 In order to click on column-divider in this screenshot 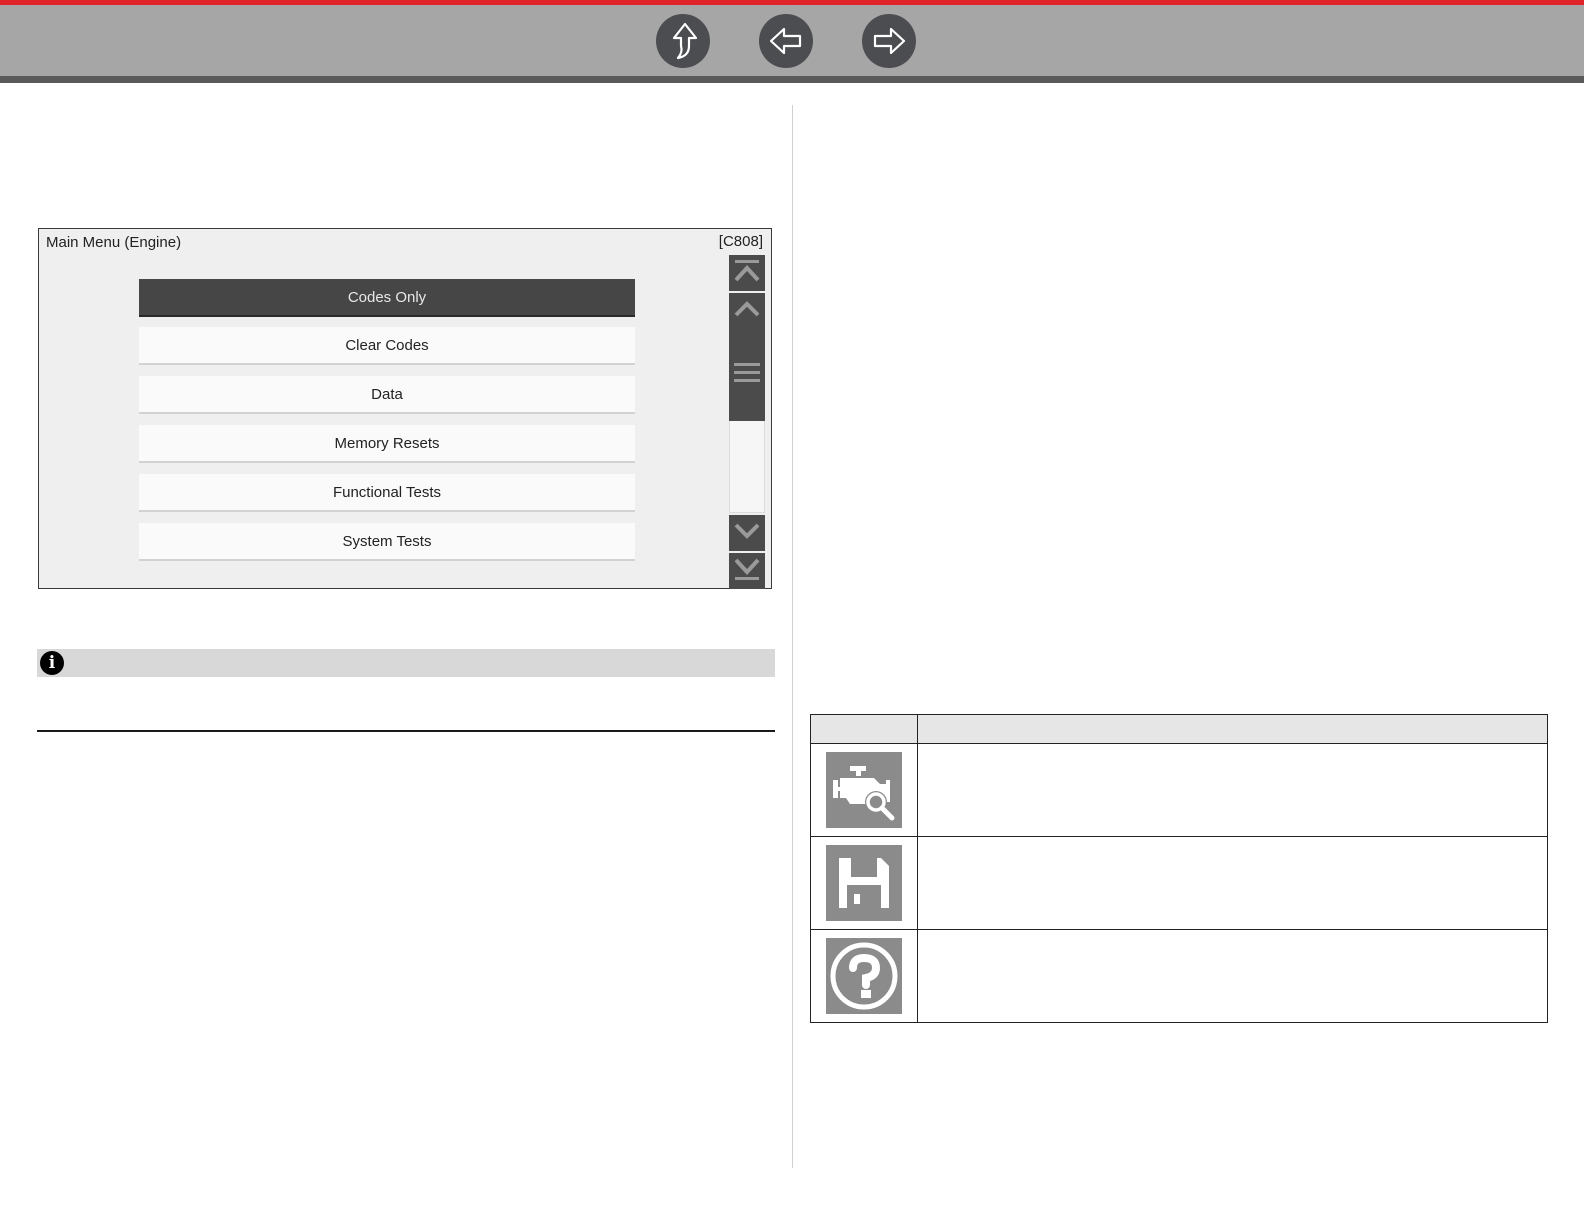, I will do `click(792, 636)`.